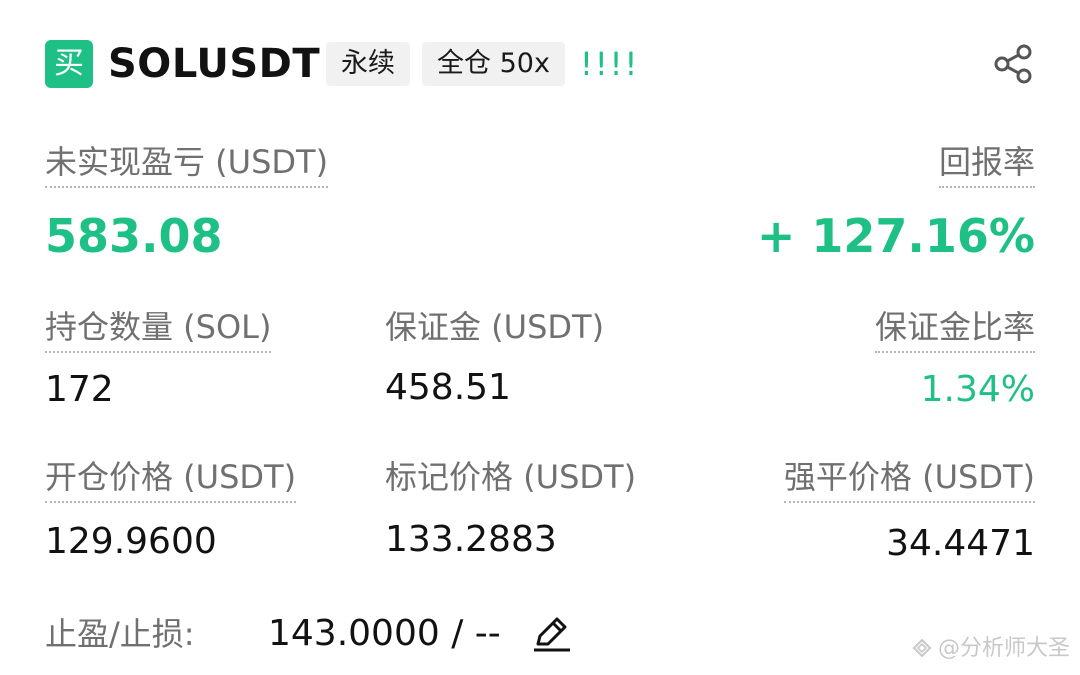 This screenshot has width=1080, height=675. What do you see at coordinates (471, 539) in the screenshot?
I see `mark-price-value: 133.2883` at bounding box center [471, 539].